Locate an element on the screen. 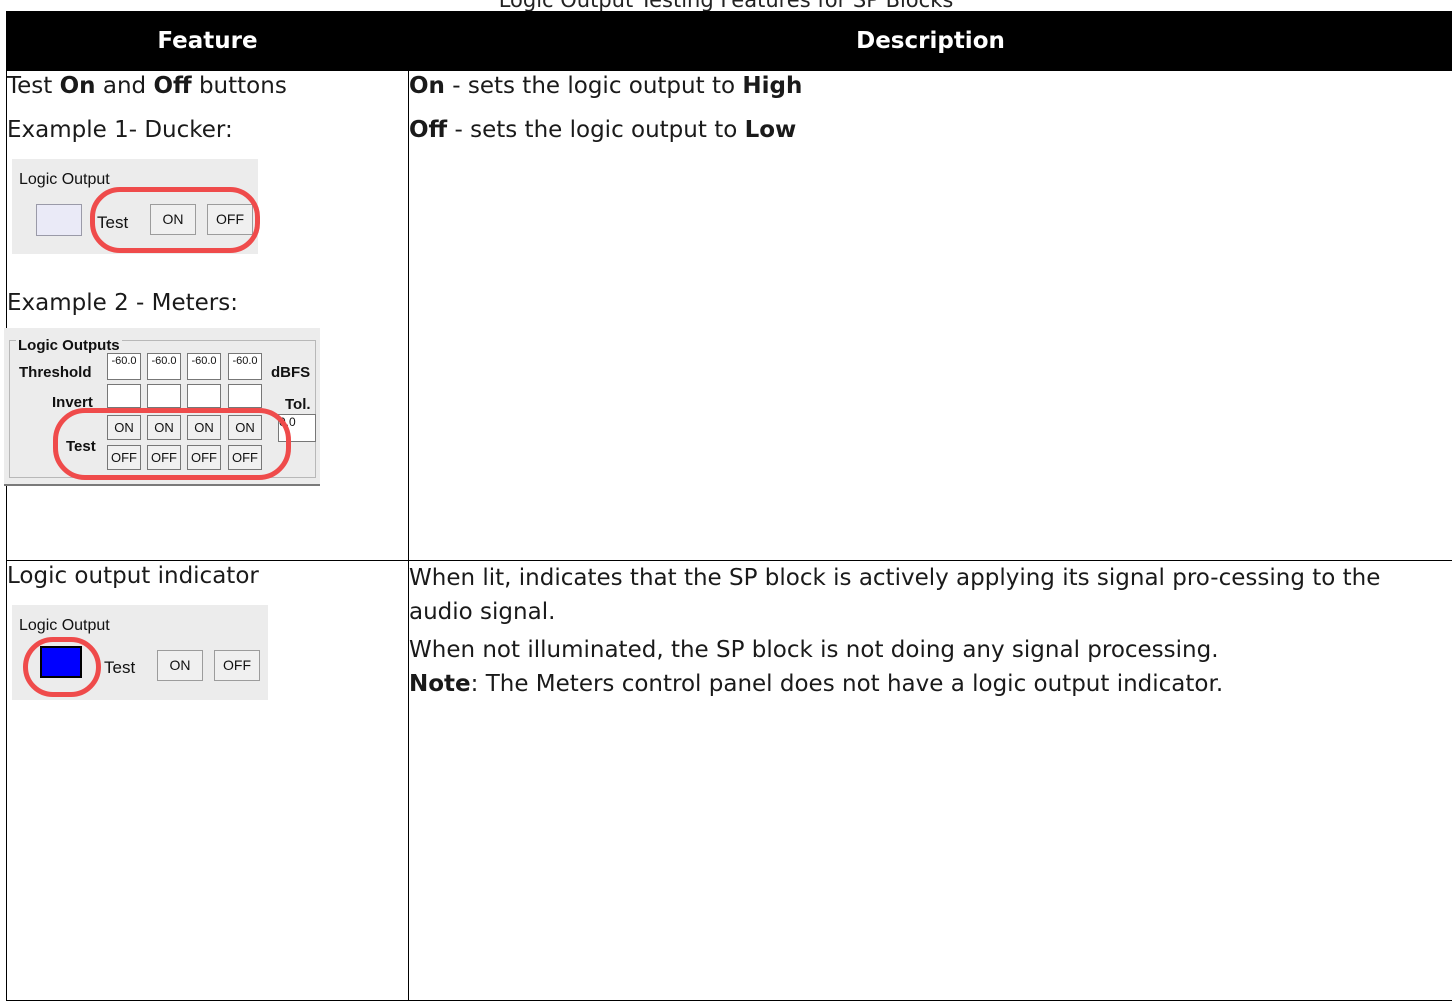  threshold-input-1: -60.0 is located at coordinates (124, 366).